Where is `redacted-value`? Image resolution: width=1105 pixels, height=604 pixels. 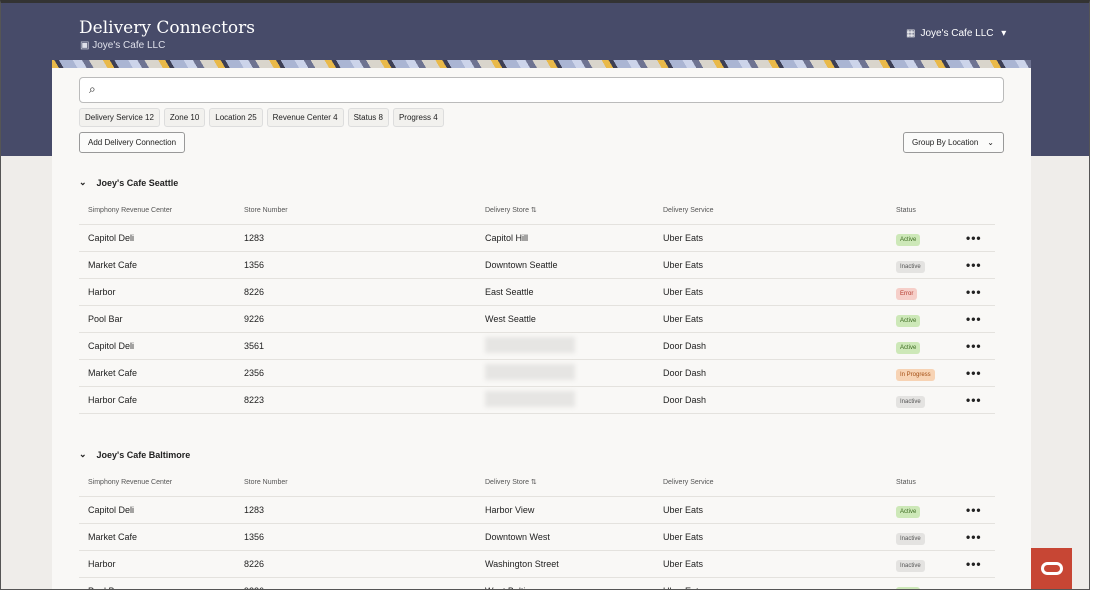
redacted-value is located at coordinates (530, 398).